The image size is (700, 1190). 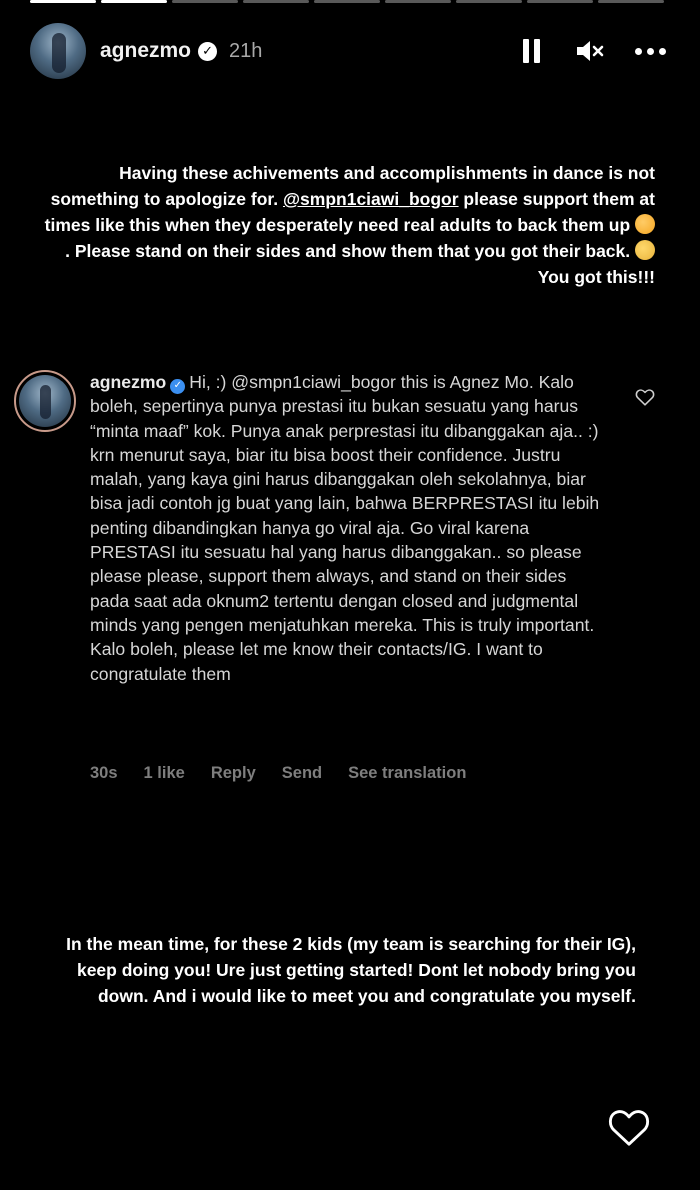 I want to click on comment-avatar, so click(x=45, y=401).